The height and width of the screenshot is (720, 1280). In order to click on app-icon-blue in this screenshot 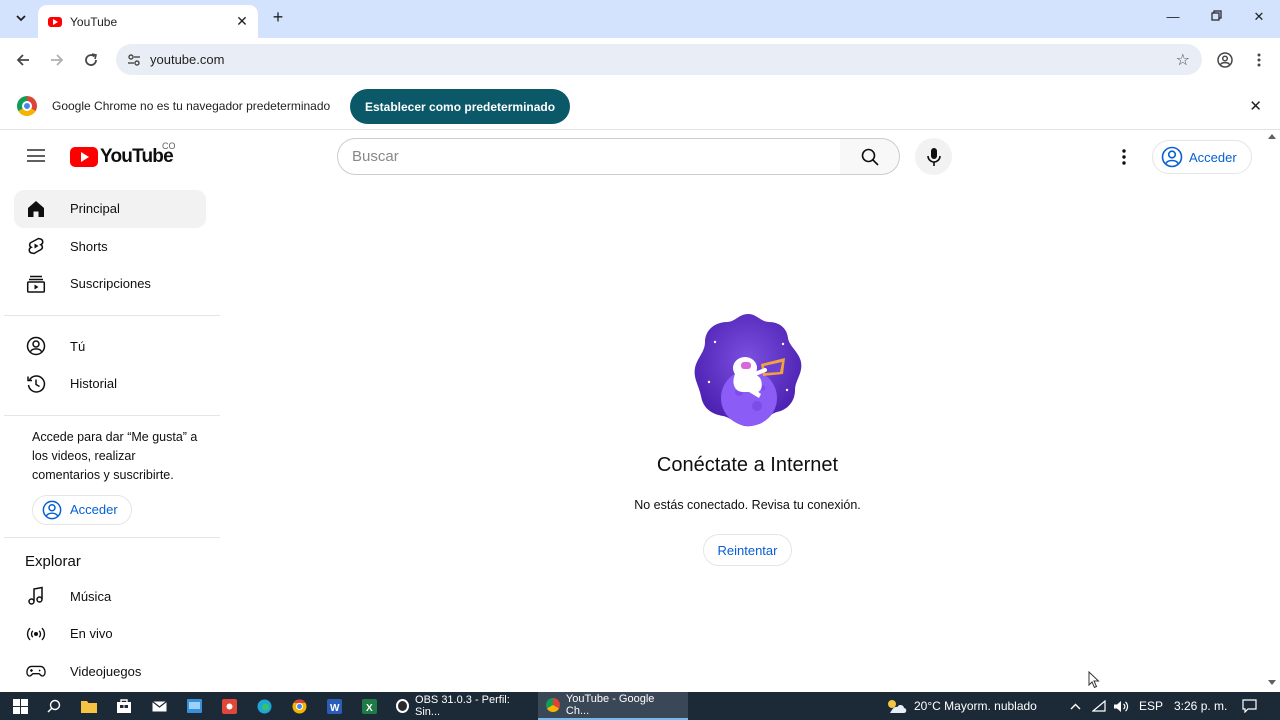, I will do `click(194, 706)`.